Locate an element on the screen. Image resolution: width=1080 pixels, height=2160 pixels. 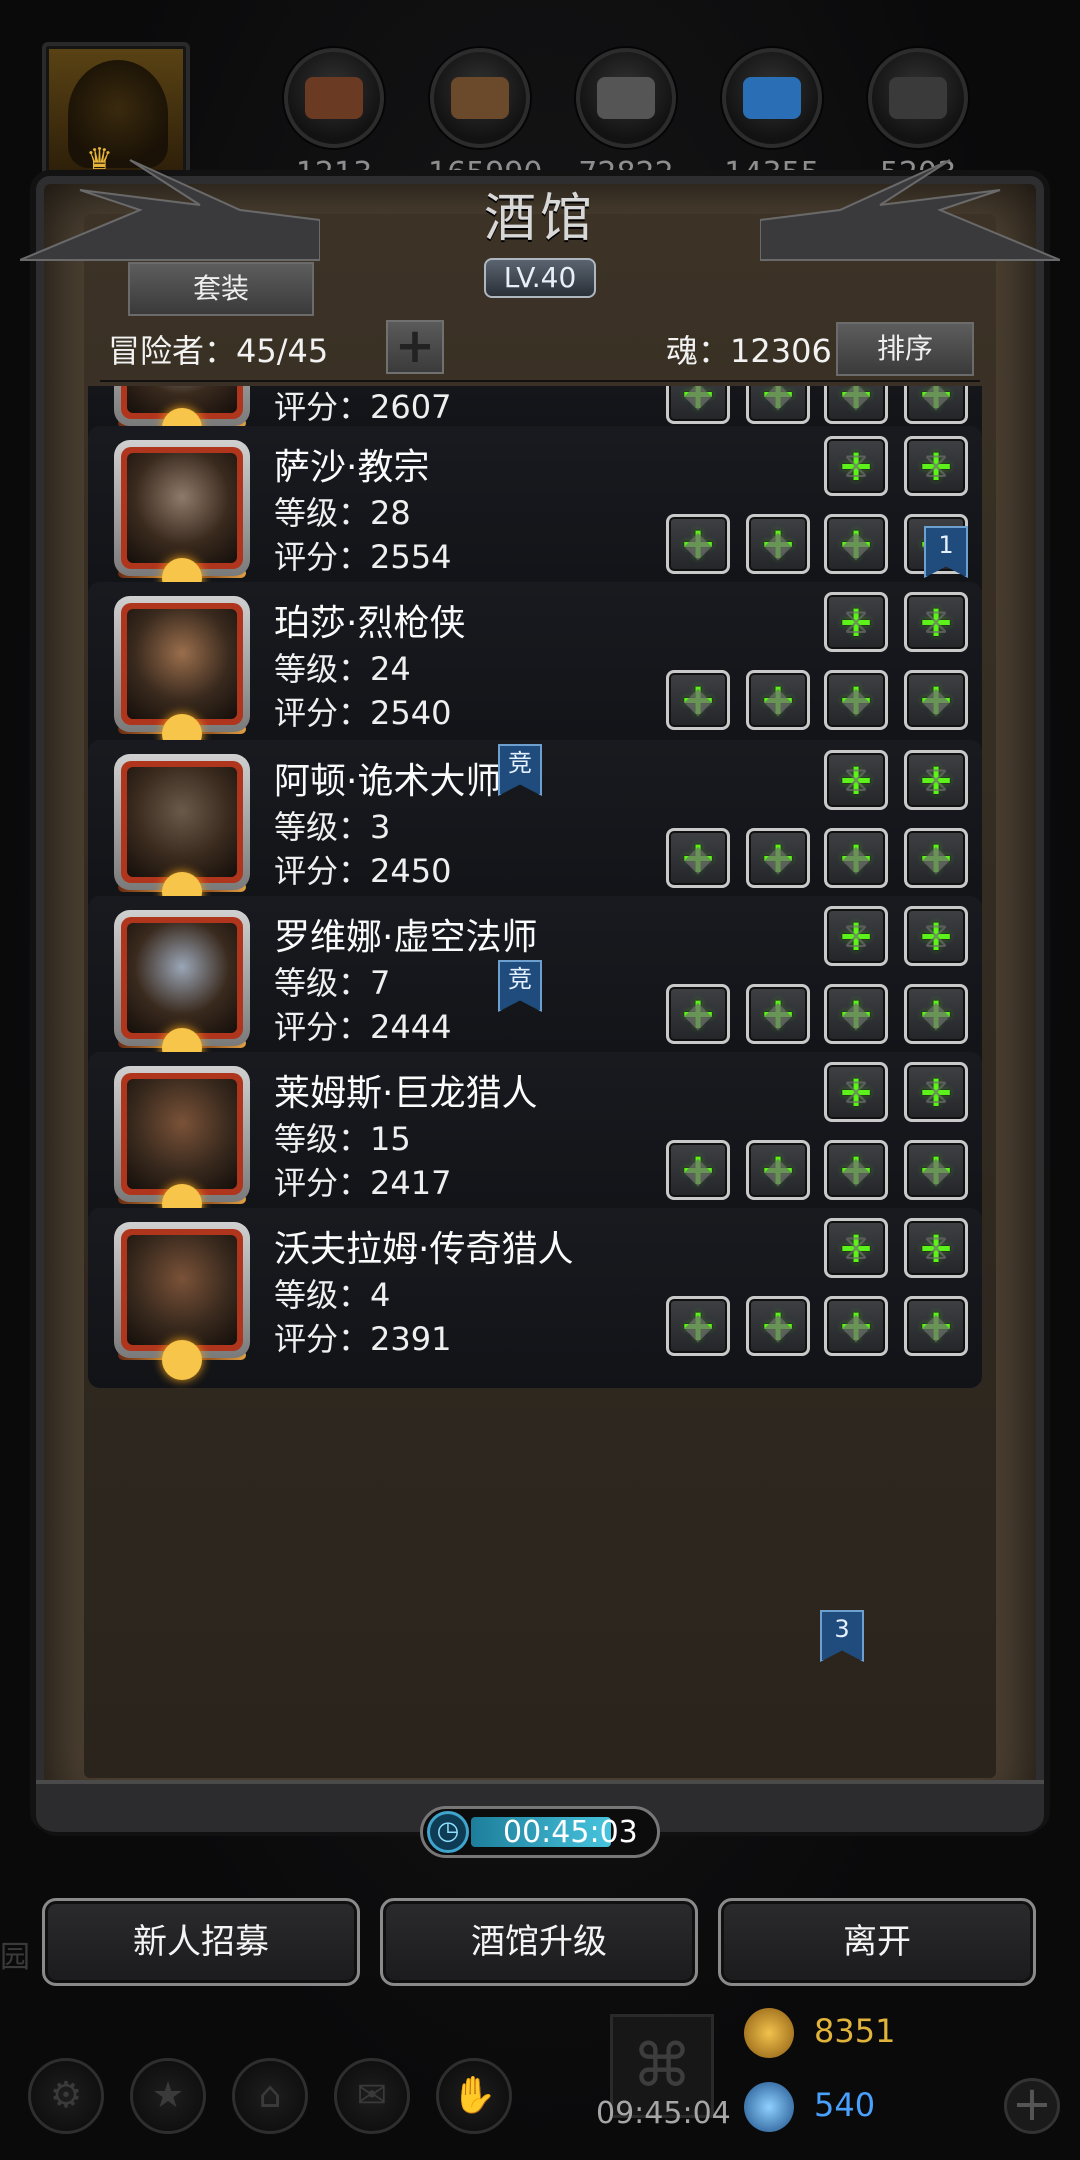
leave-button: 离开 is located at coordinates (877, 1942).